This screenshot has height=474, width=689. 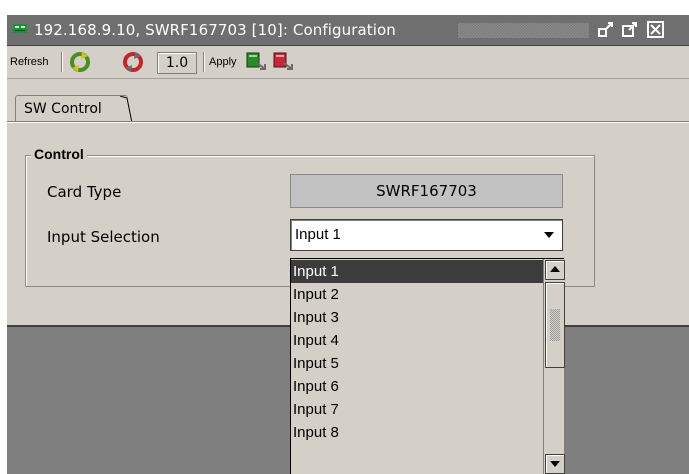 I want to click on tab-panel-highlight, so click(x=348, y=122).